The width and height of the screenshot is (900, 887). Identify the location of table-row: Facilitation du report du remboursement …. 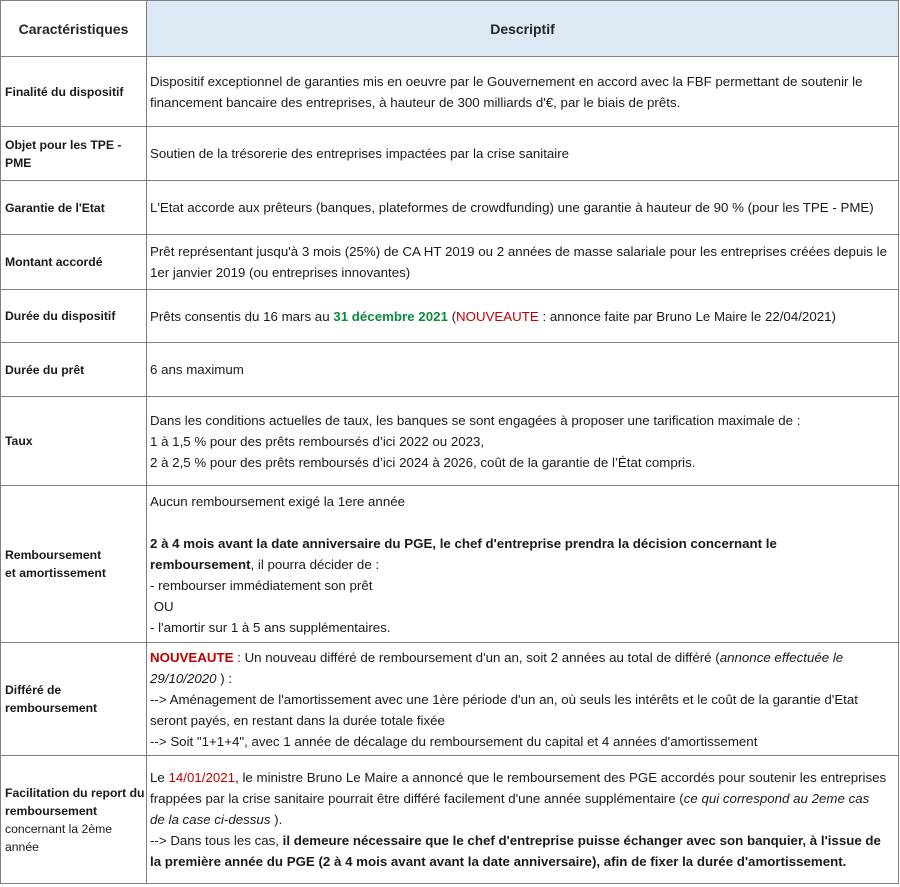
(449, 819).